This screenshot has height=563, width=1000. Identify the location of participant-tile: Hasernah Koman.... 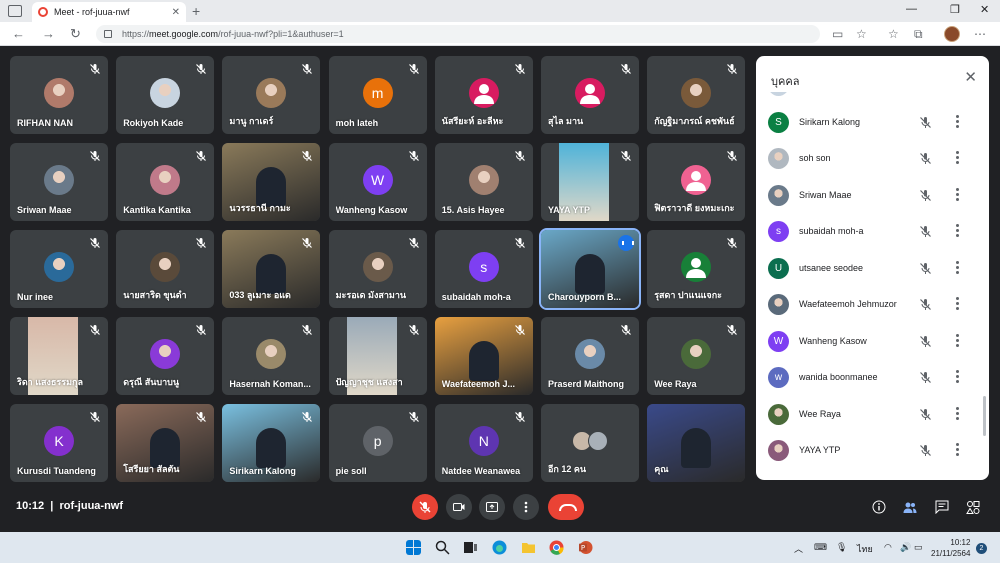
(271, 356).